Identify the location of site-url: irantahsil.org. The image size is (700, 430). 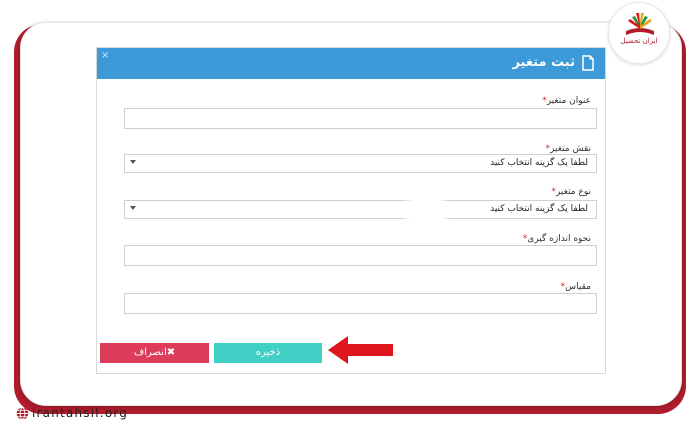
(80, 413).